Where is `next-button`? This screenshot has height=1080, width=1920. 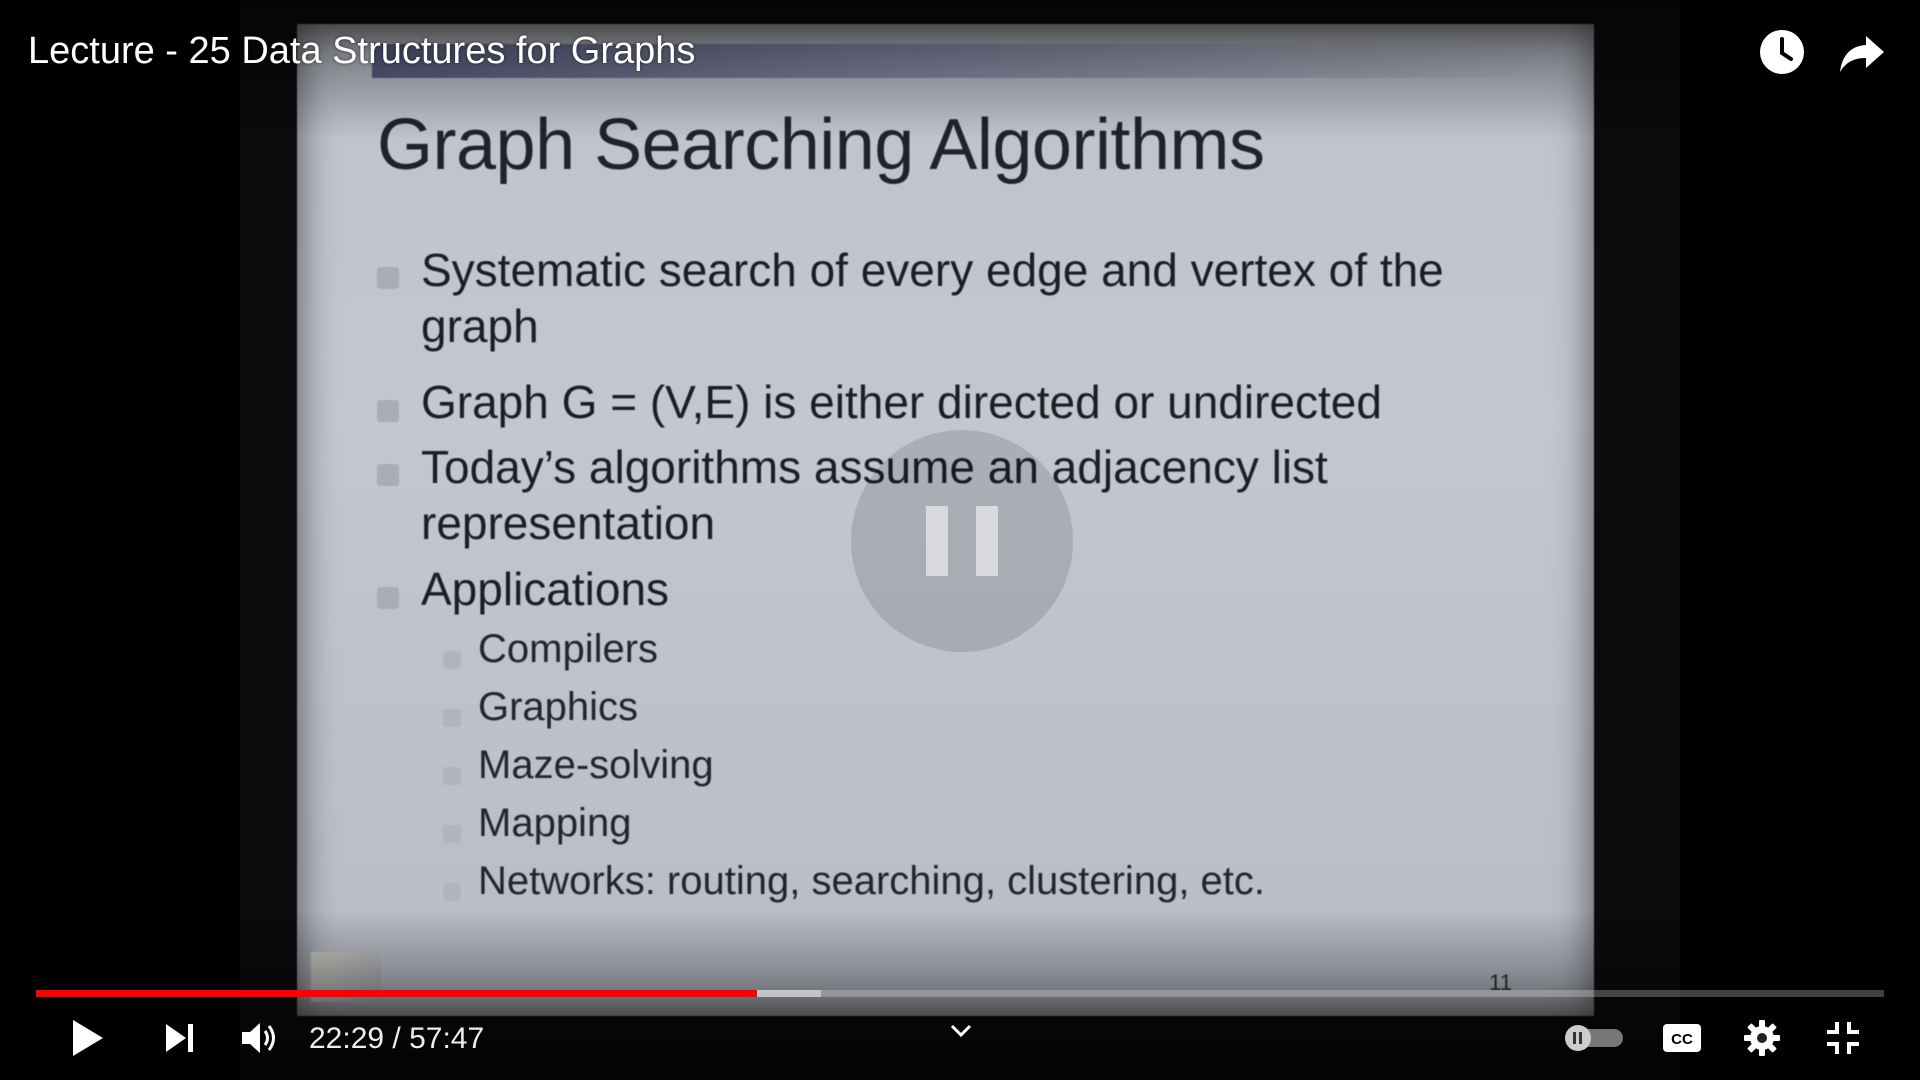
next-button is located at coordinates (180, 1040).